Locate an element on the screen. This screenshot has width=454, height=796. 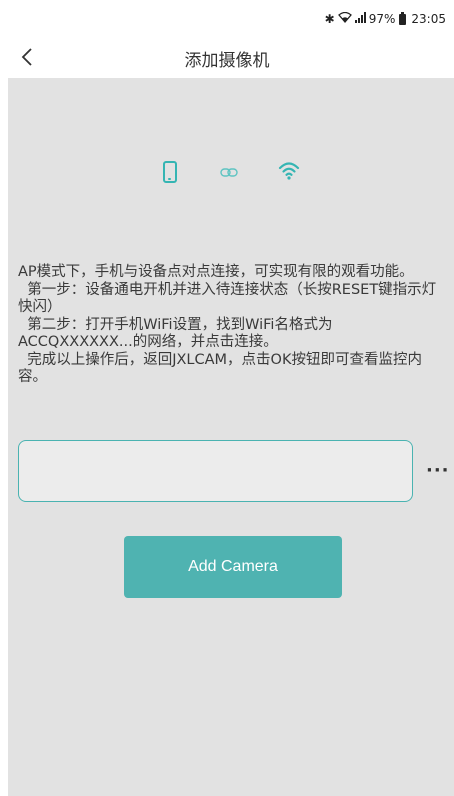
camera-id-input is located at coordinates (215, 471).